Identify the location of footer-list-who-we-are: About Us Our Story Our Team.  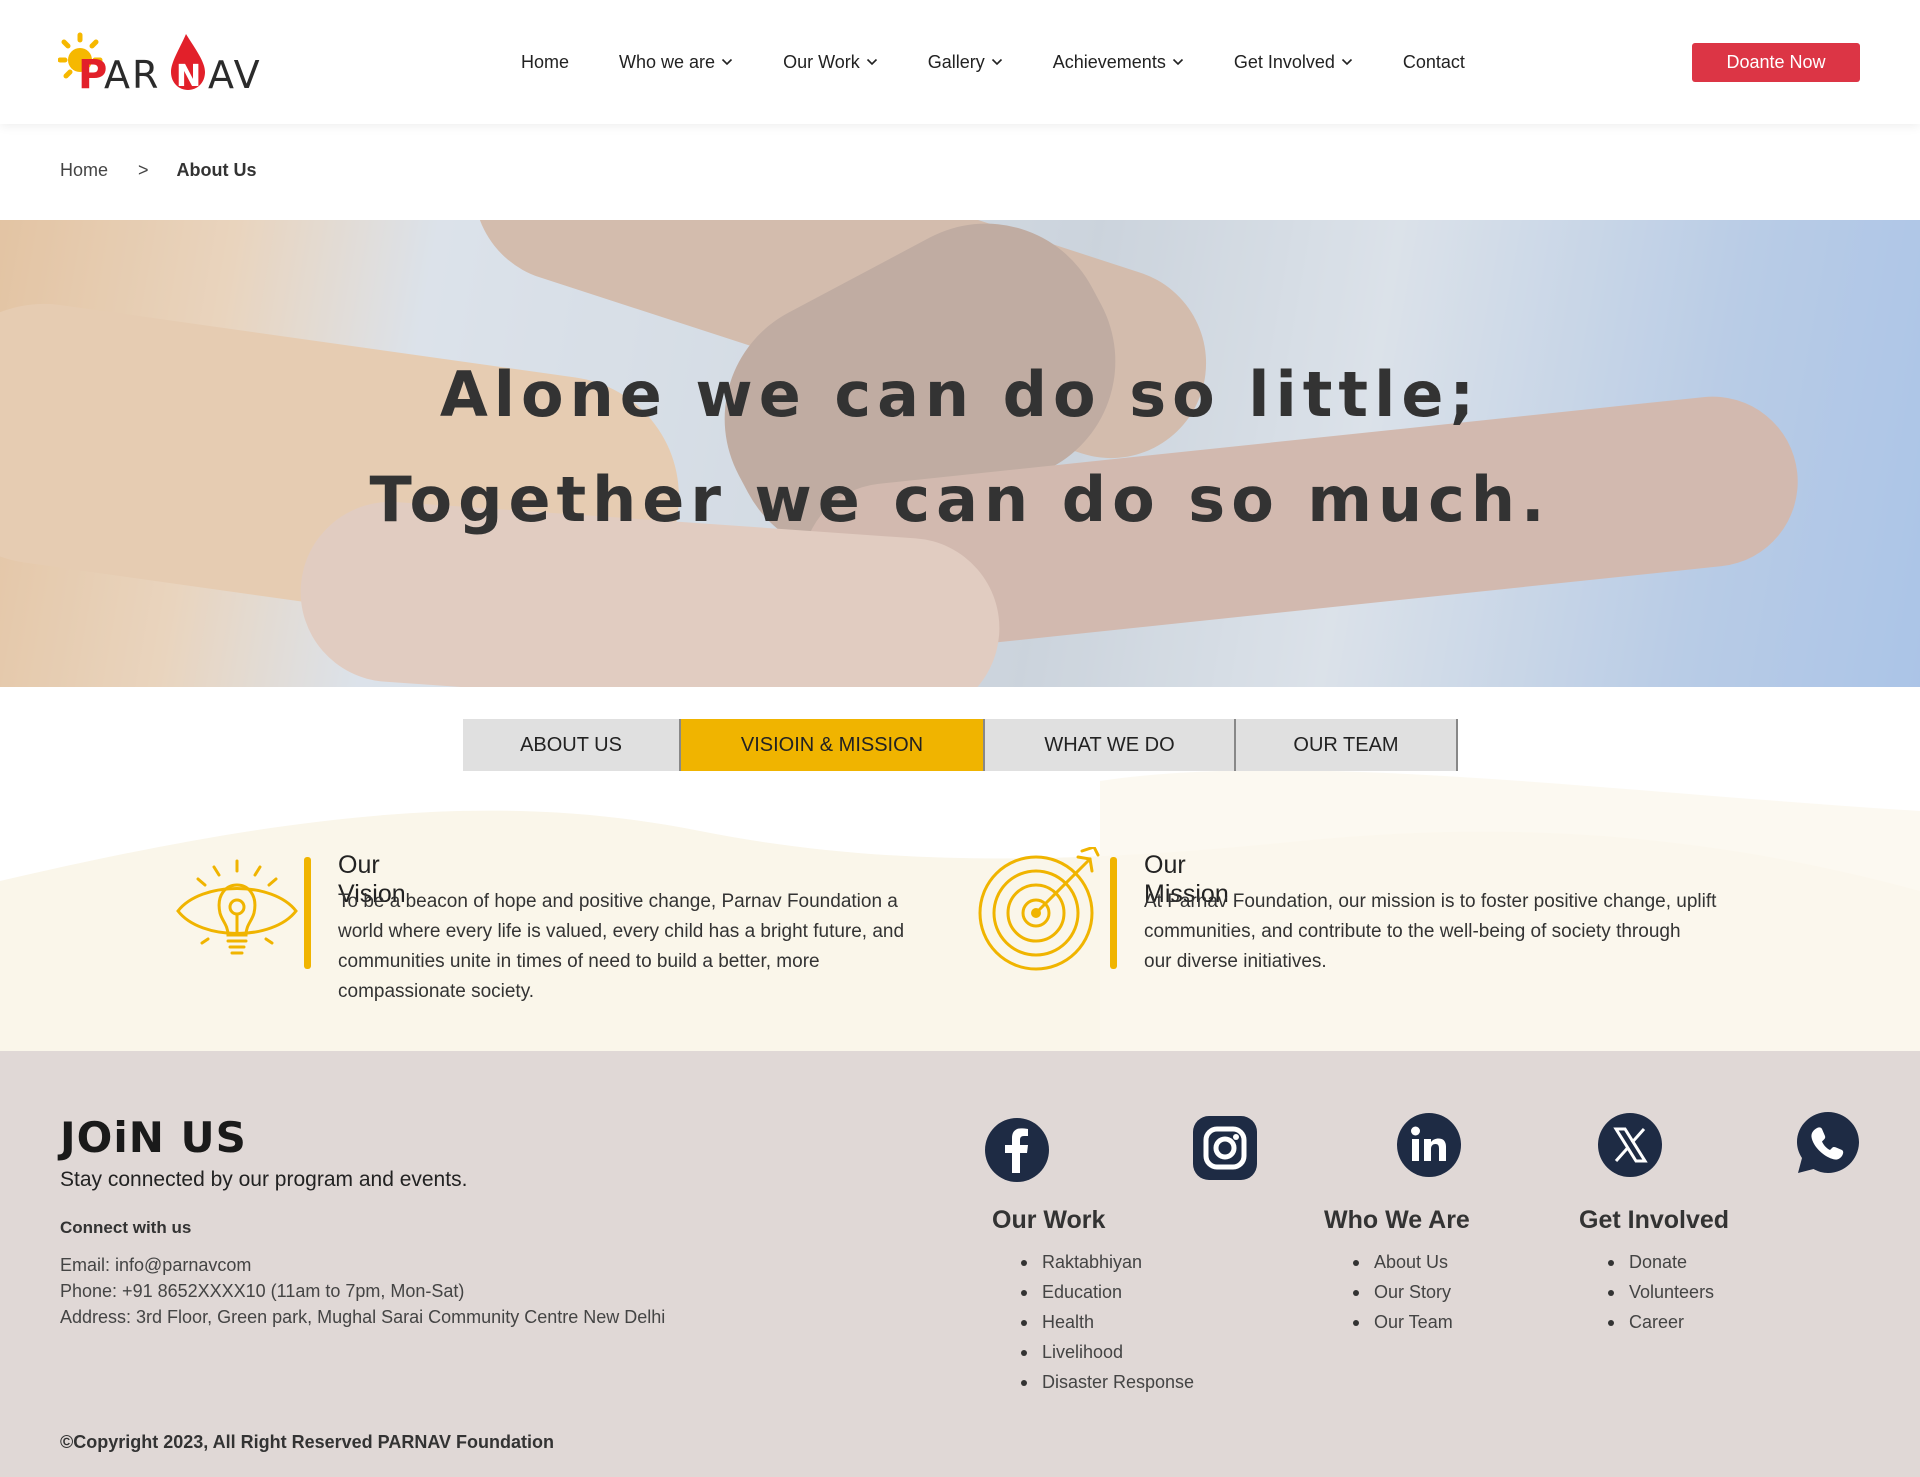
(1403, 1292).